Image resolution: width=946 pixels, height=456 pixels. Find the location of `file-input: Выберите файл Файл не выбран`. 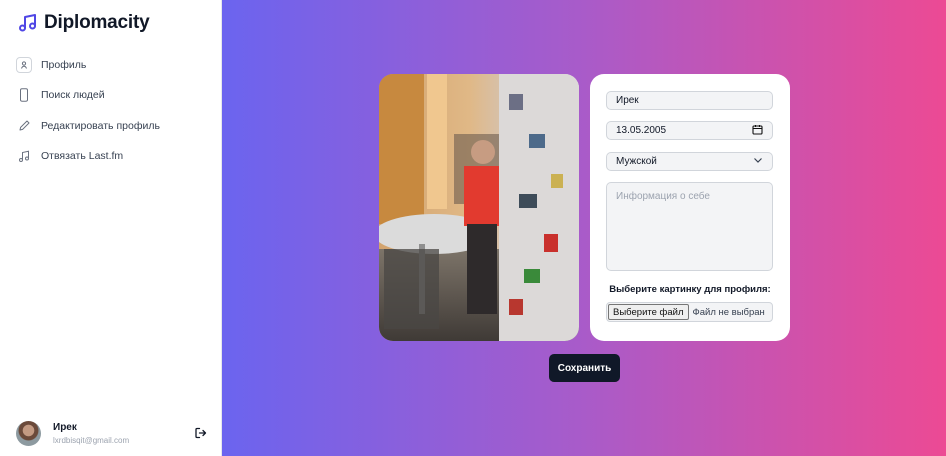

file-input: Выберите файл Файл не выбран is located at coordinates (689, 312).